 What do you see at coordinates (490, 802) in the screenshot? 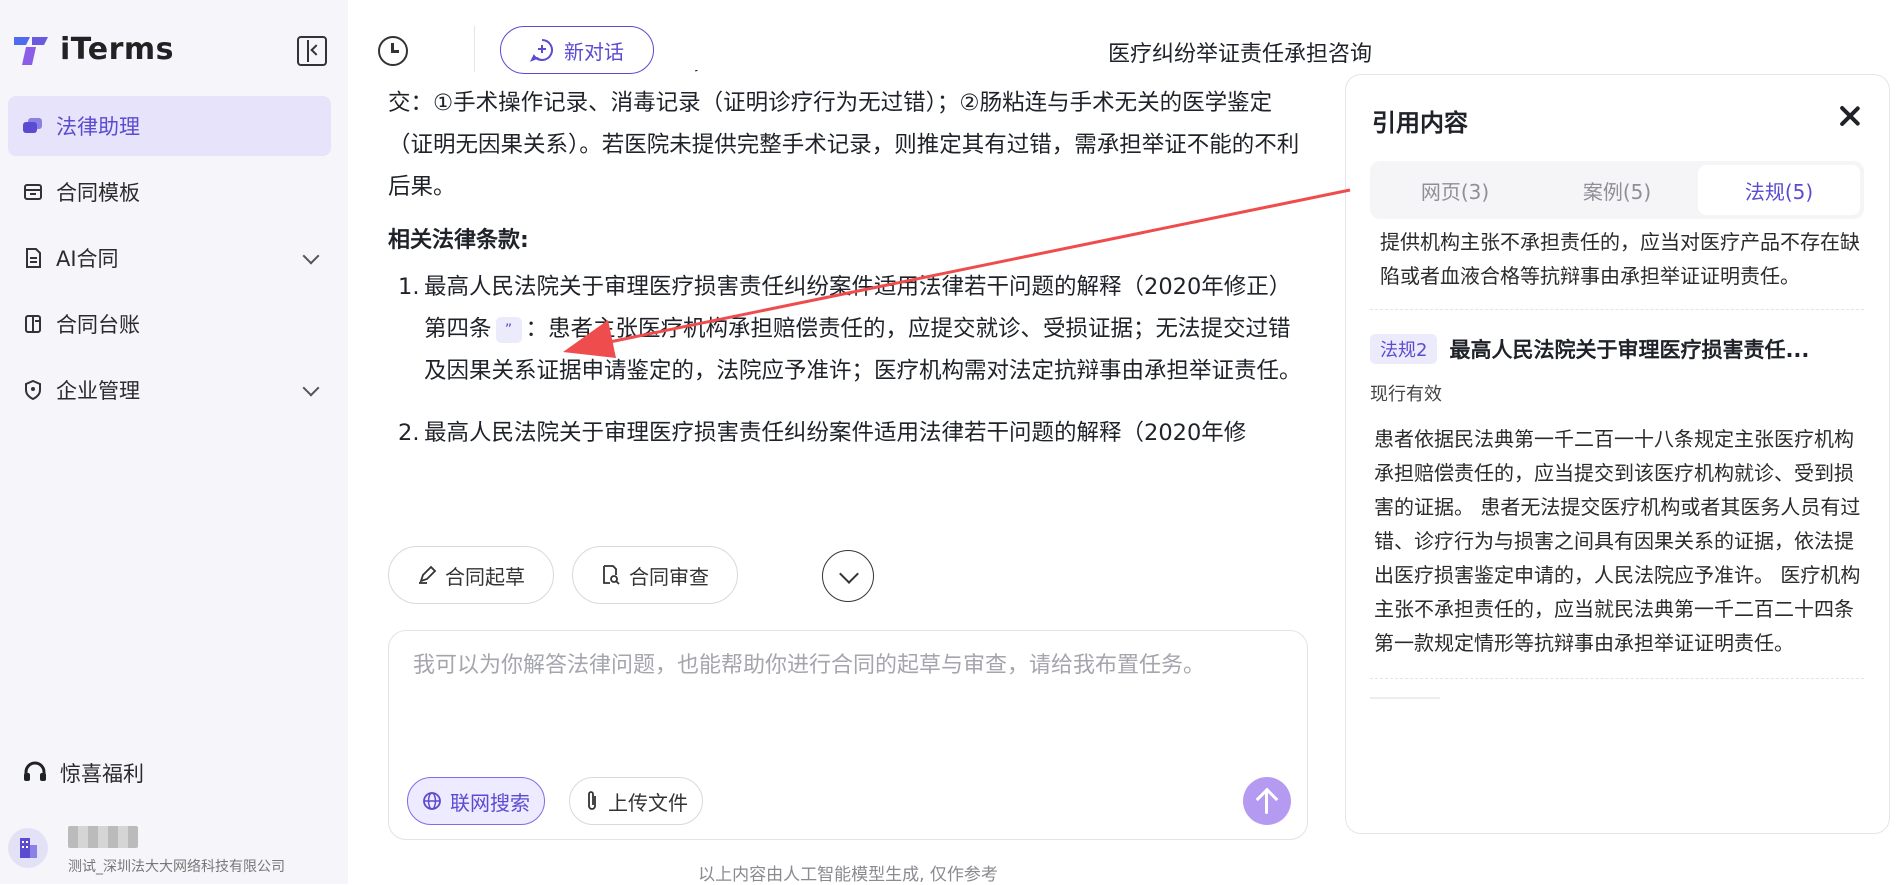
I see `web-search-label: 联网搜索` at bounding box center [490, 802].